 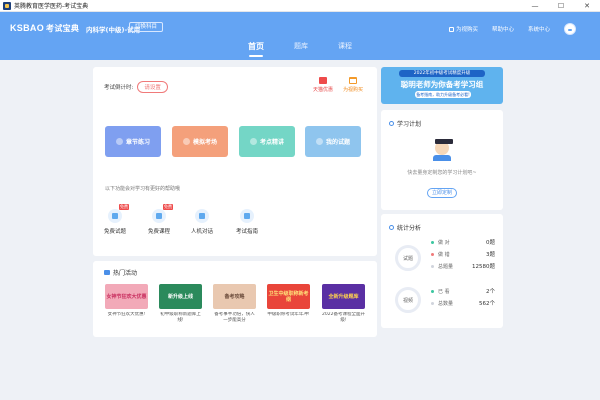 I want to click on settings-link-label: 系统中心, so click(x=538, y=30).